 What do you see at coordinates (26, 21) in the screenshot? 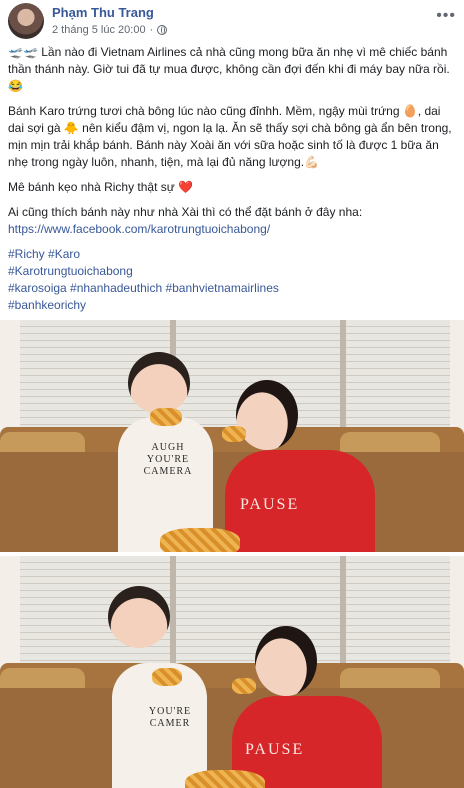
I see `avatar` at bounding box center [26, 21].